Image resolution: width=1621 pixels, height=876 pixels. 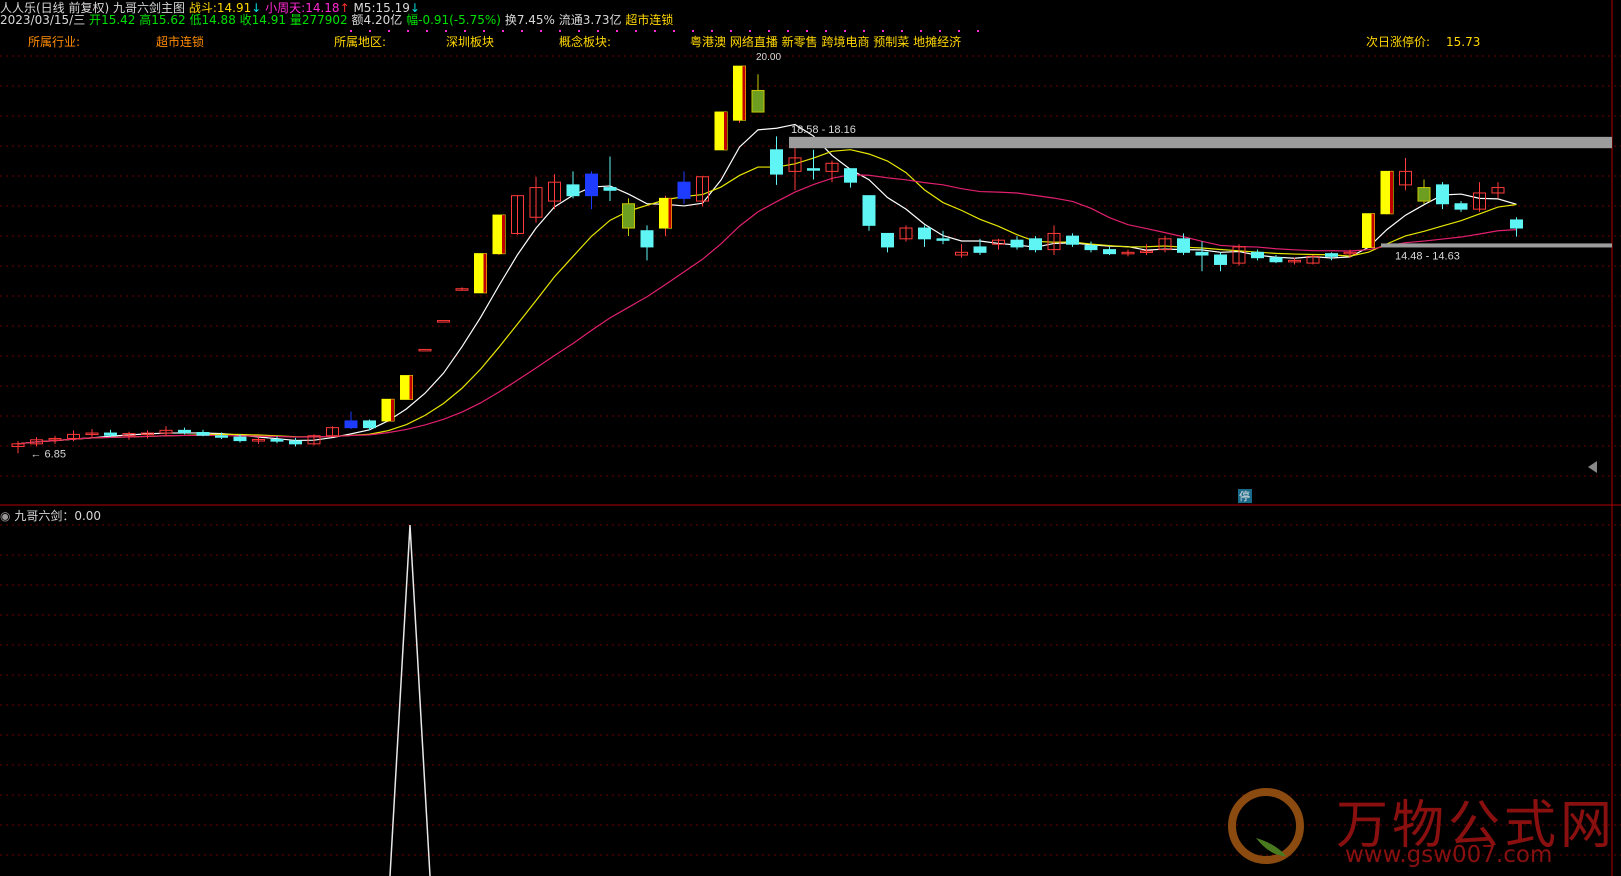 What do you see at coordinates (1273, 827) in the screenshot?
I see `watermark-logo-icon` at bounding box center [1273, 827].